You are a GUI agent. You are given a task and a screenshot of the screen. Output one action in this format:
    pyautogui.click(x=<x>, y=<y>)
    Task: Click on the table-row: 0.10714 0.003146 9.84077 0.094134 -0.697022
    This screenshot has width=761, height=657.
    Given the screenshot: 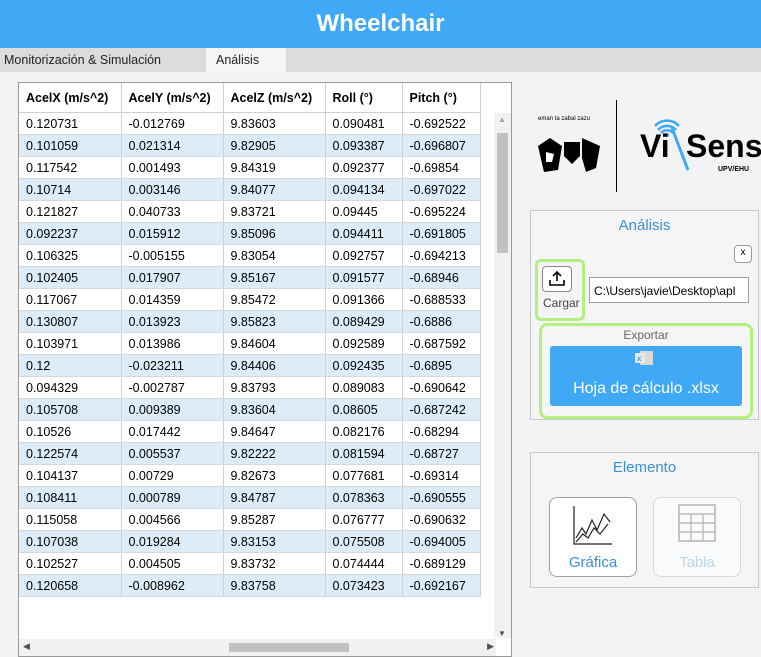 What is the action you would take?
    pyautogui.click(x=250, y=189)
    